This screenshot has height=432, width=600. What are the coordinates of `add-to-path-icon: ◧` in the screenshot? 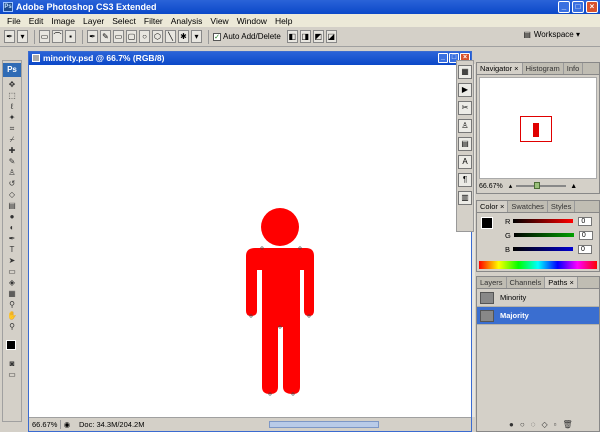 It's located at (292, 36).